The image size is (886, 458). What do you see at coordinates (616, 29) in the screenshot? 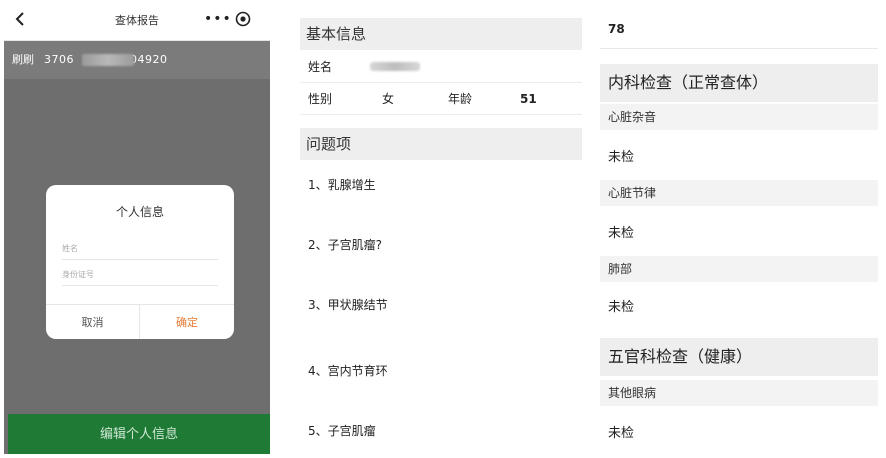
I see `top-value: 78` at bounding box center [616, 29].